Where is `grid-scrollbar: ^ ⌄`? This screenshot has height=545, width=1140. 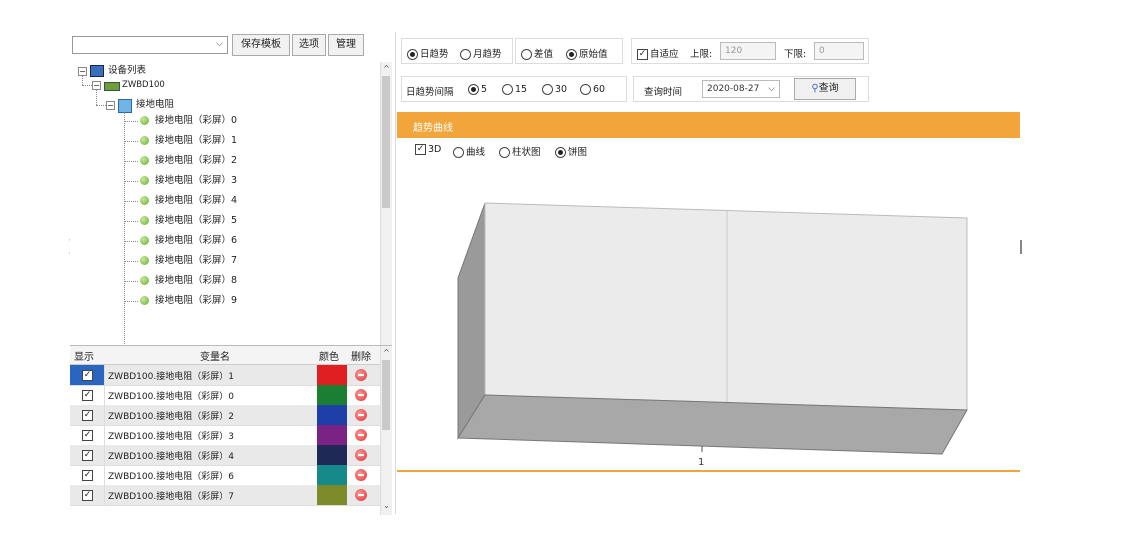
grid-scrollbar: ^ ⌄ is located at coordinates (386, 430).